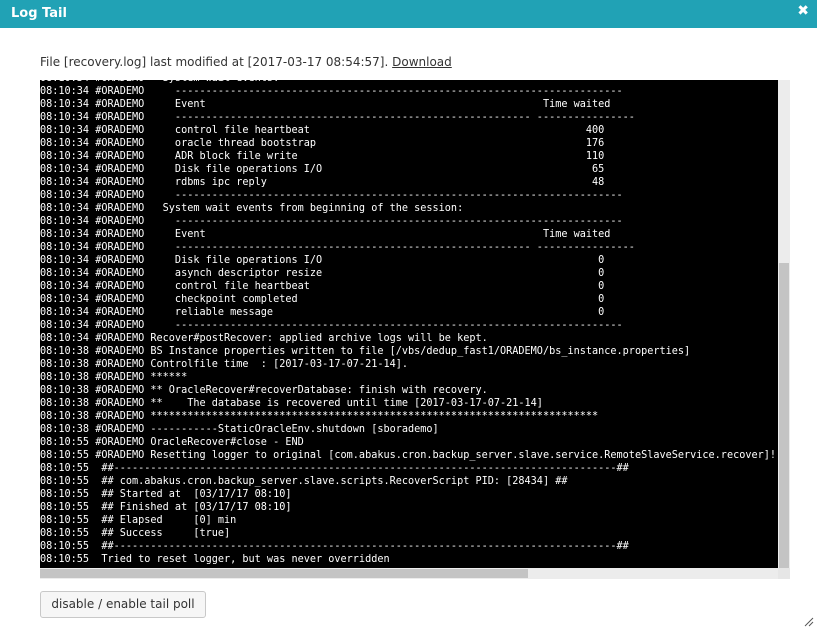 The width and height of the screenshot is (817, 630). I want to click on dialog-title: Log Tail, so click(39, 13).